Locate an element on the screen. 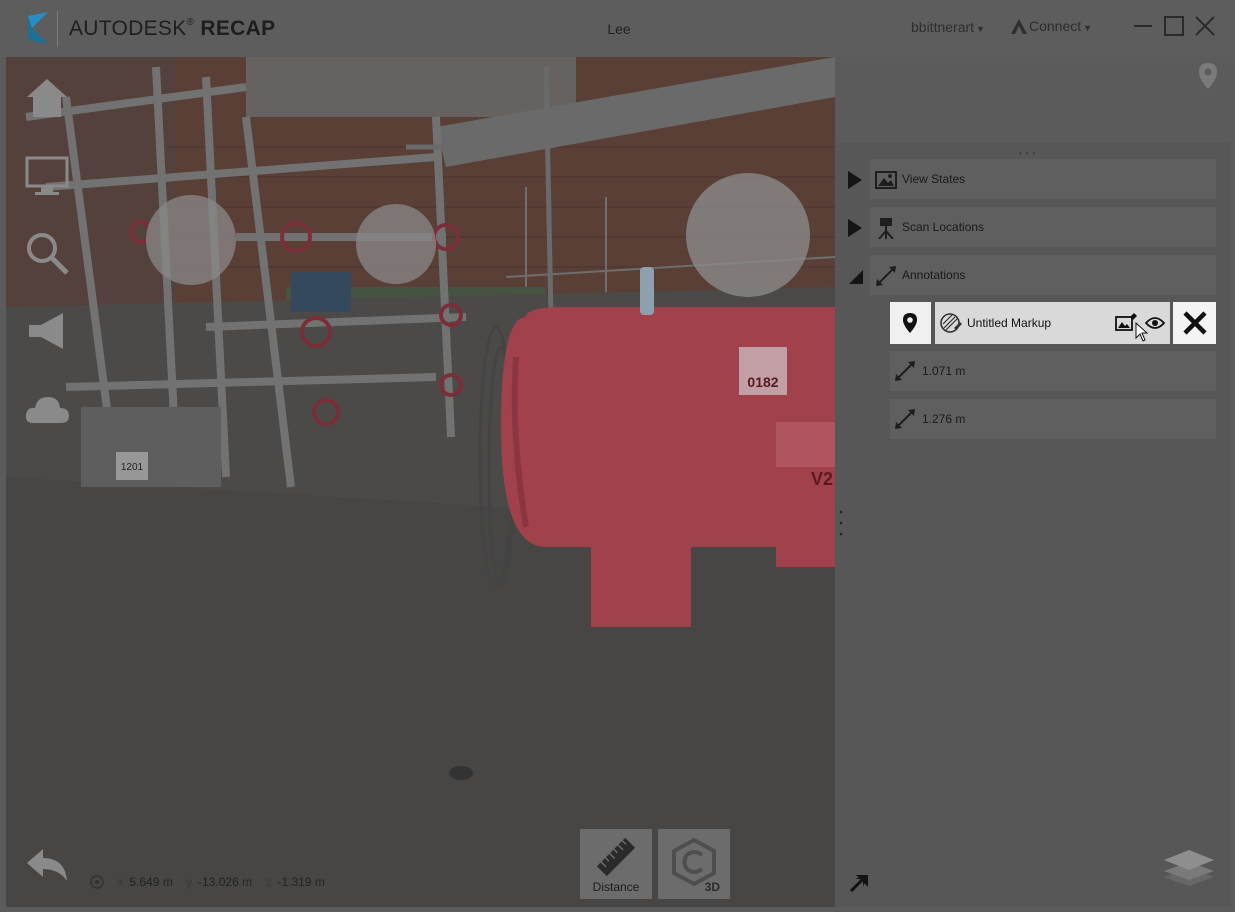  megaphone-icon is located at coordinates (47, 331).